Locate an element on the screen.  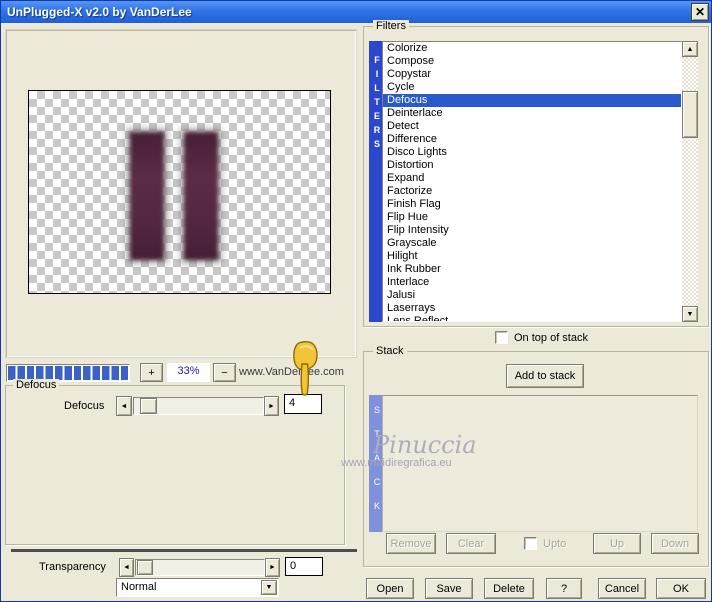
window-title: UnPlugged-X v2.0 by VanDerLee is located at coordinates (99, 12).